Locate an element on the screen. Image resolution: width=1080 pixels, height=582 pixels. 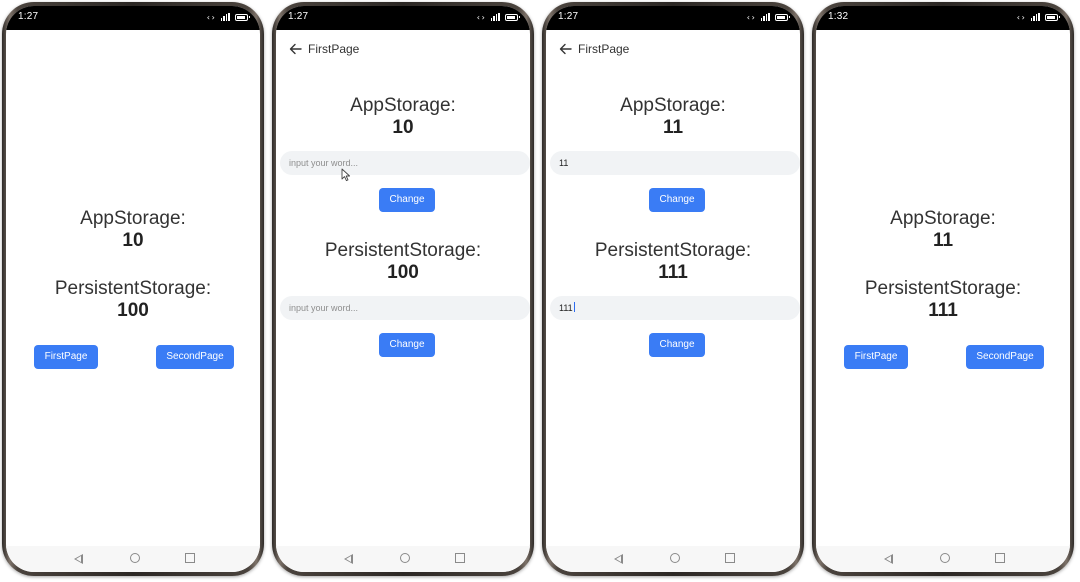
app-storage-input: 11 is located at coordinates (675, 163).